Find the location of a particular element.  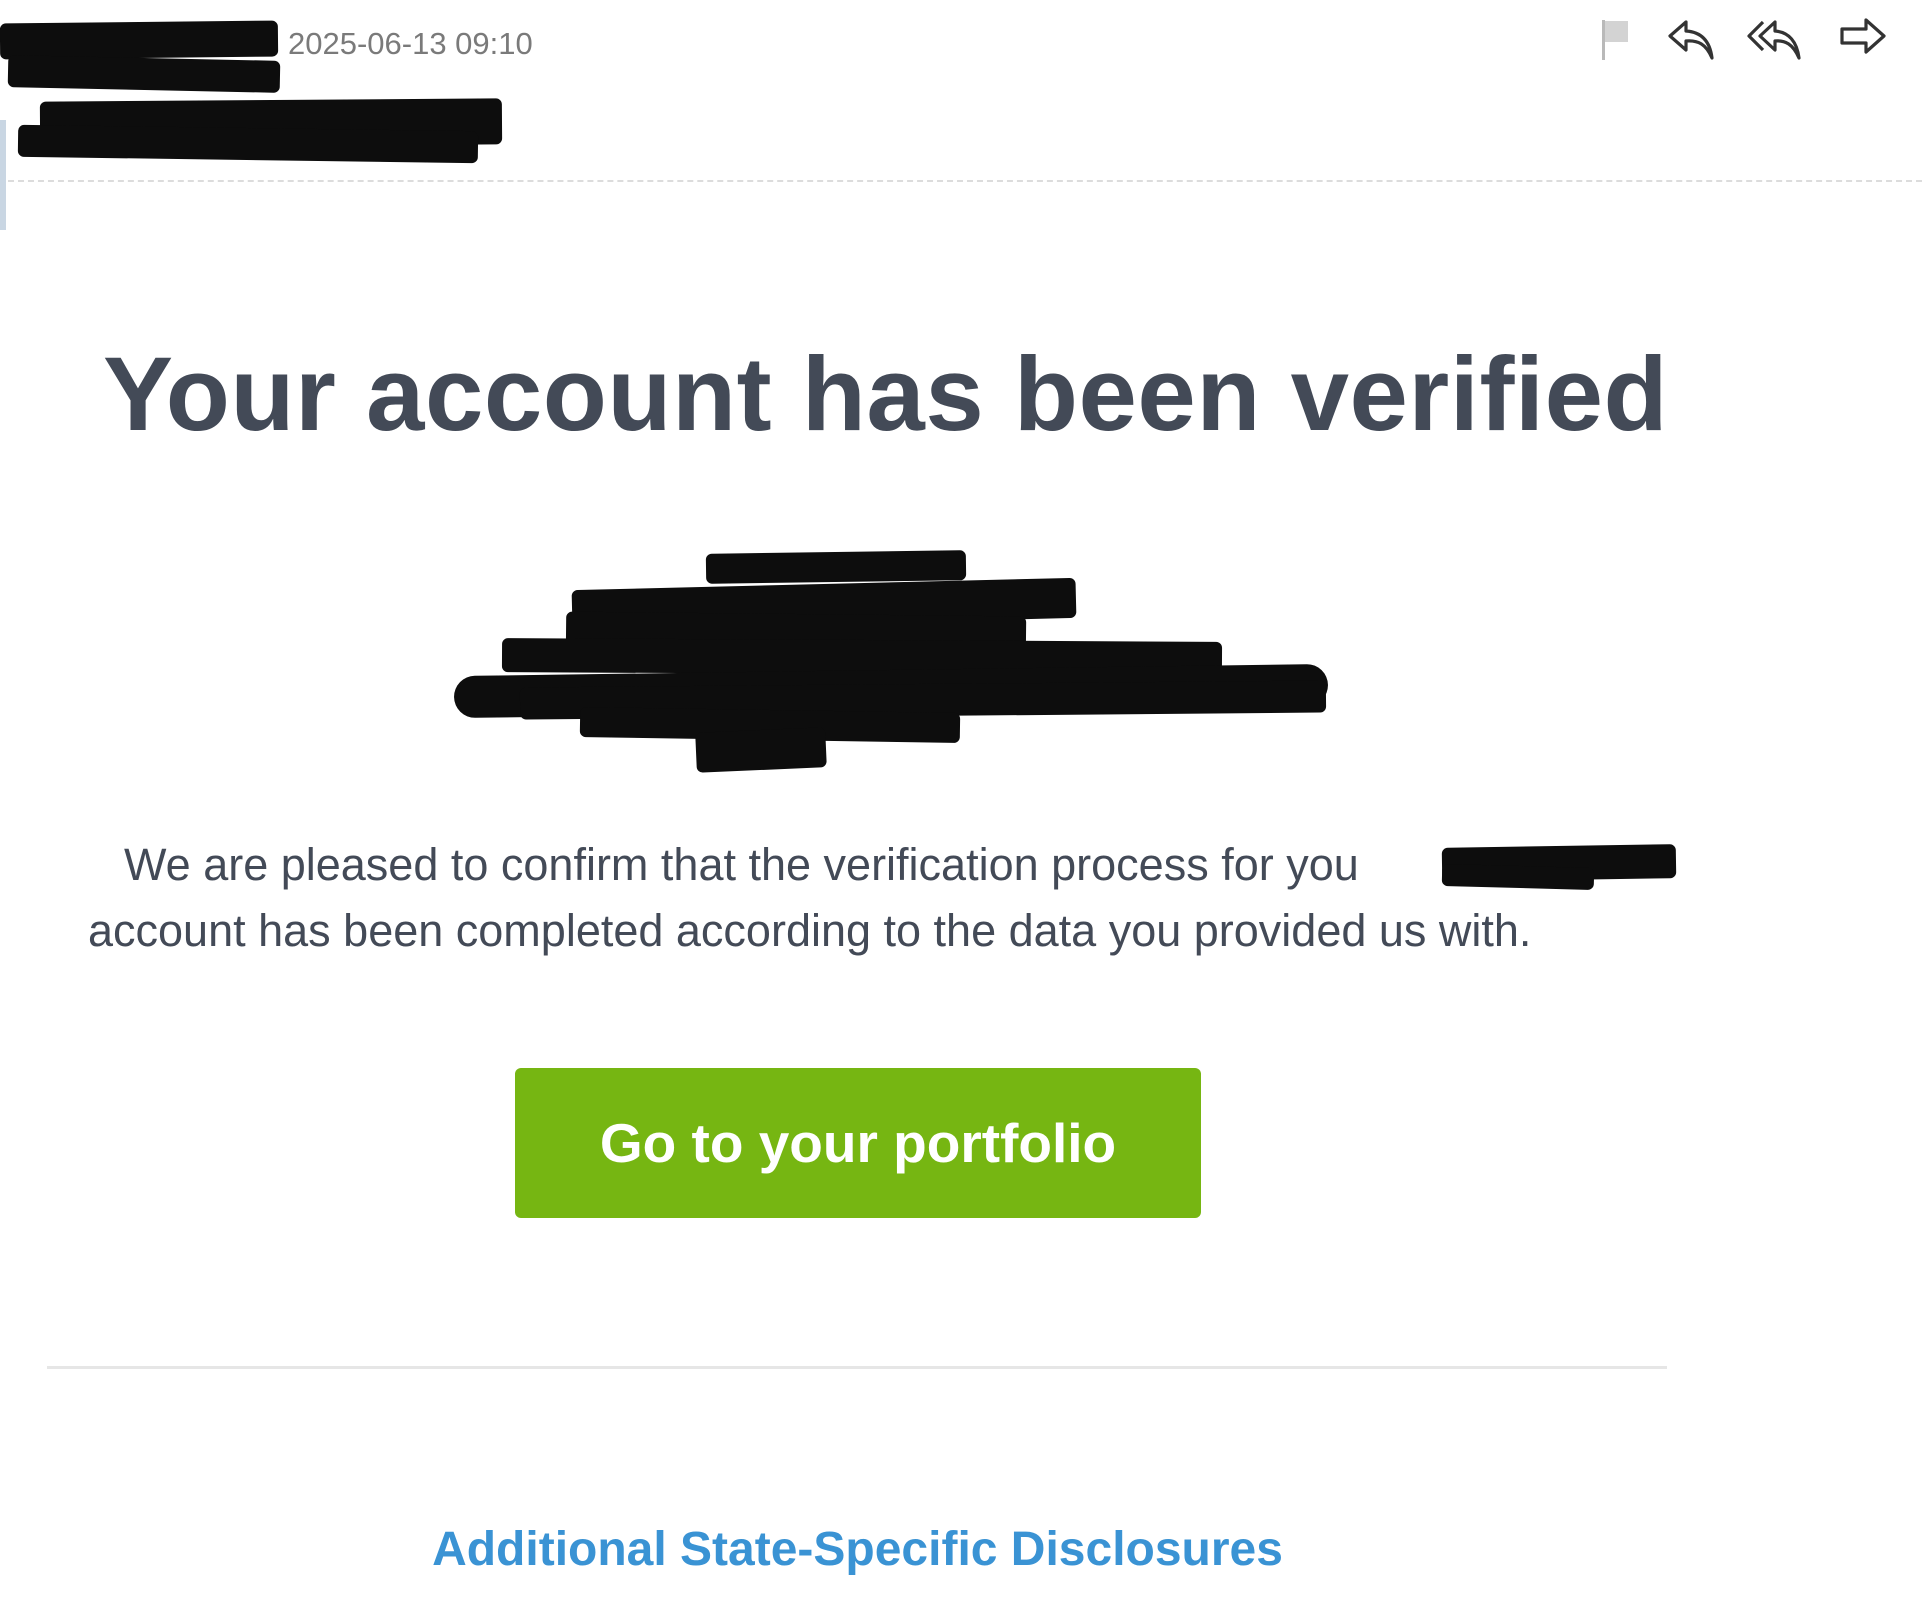

content-divider is located at coordinates (857, 1367).